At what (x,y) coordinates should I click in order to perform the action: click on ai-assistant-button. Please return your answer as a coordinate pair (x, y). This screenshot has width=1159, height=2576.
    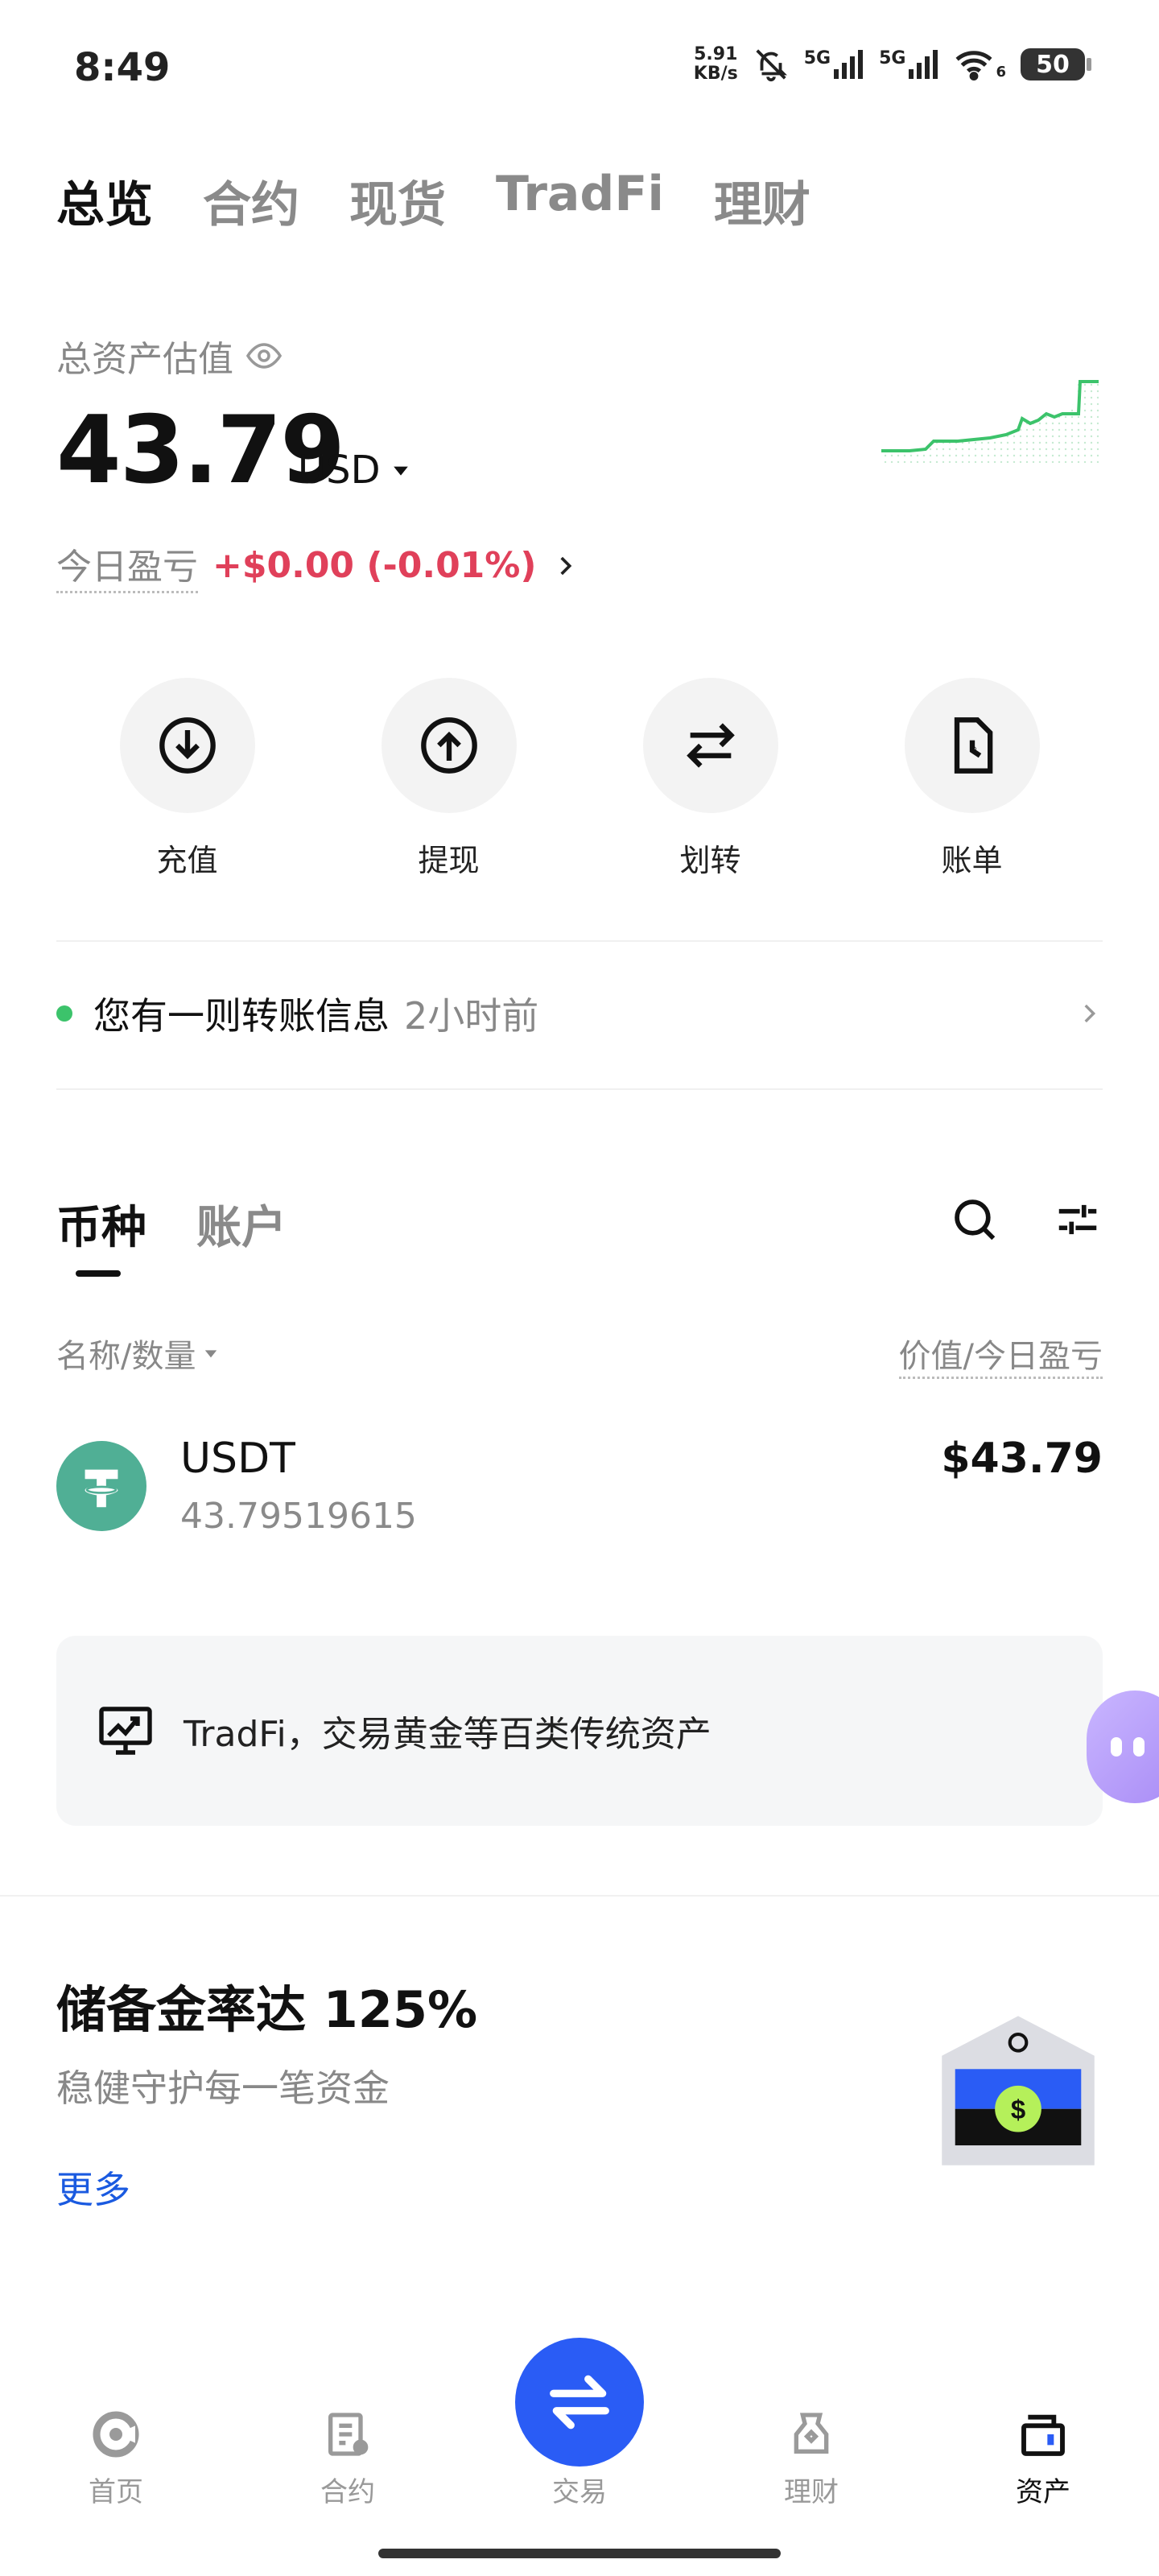
    Looking at the image, I should click on (1123, 1746).